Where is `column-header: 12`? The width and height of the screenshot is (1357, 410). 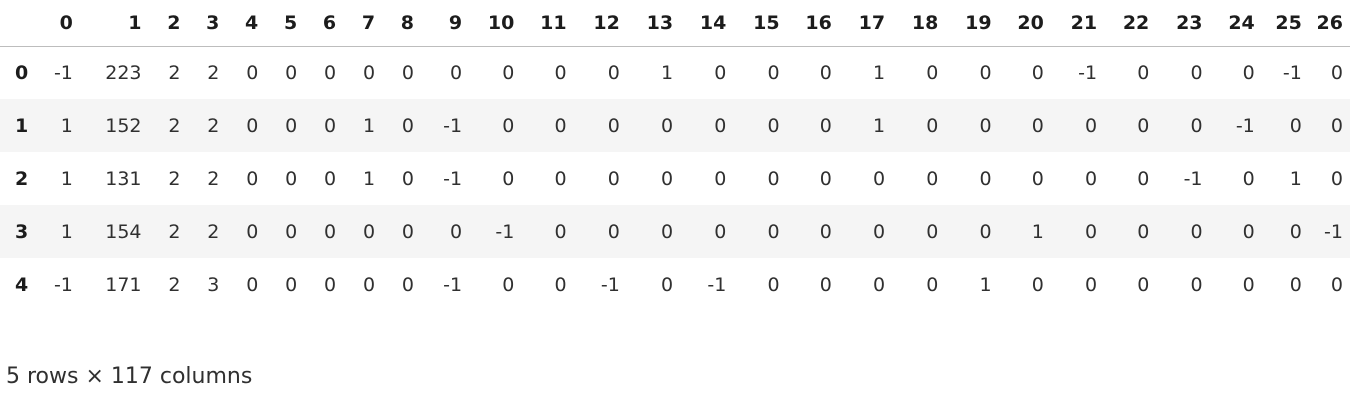
column-header: 12 is located at coordinates (600, 23).